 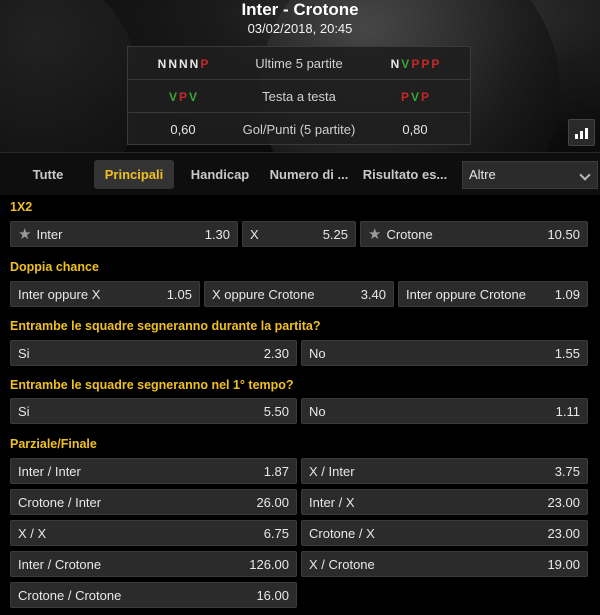 What do you see at coordinates (332, 471) in the screenshot?
I see `option-name: X / Inter` at bounding box center [332, 471].